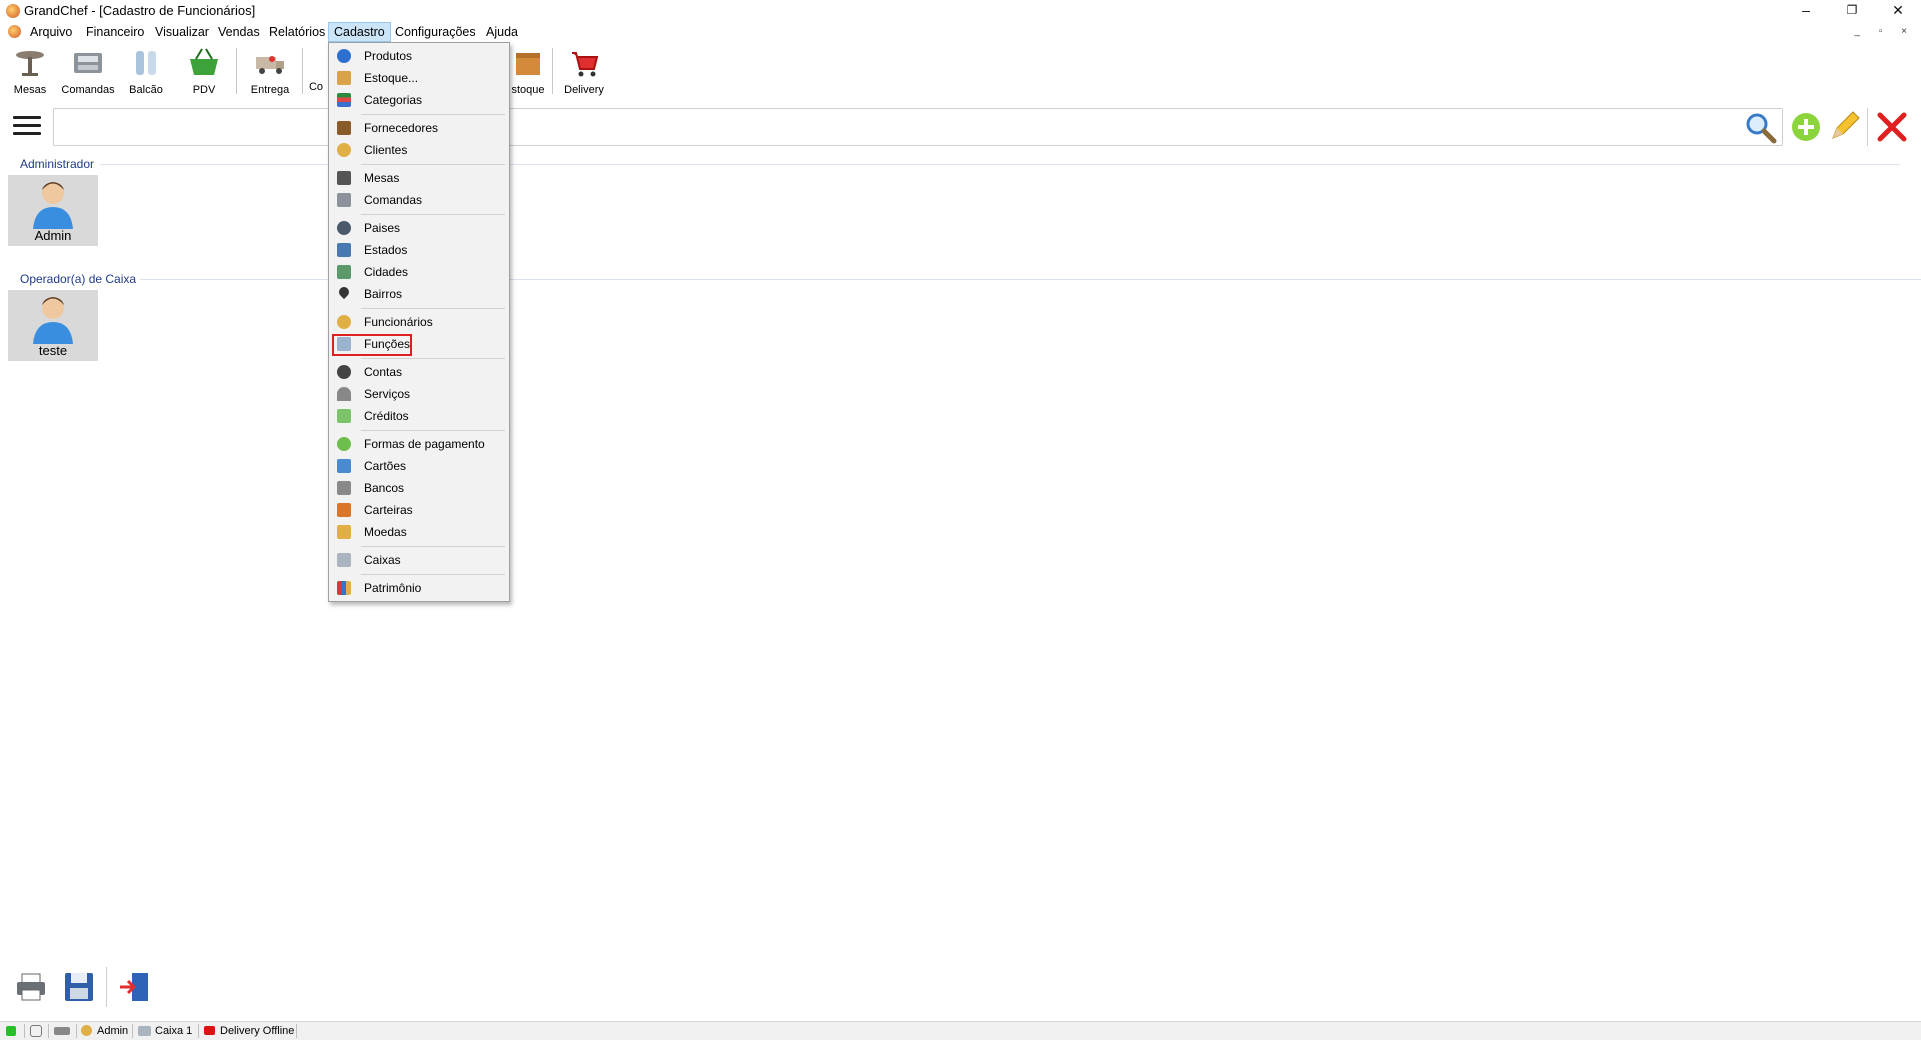  Describe the element at coordinates (344, 394) in the screenshot. I see `service-bell-icon` at that location.